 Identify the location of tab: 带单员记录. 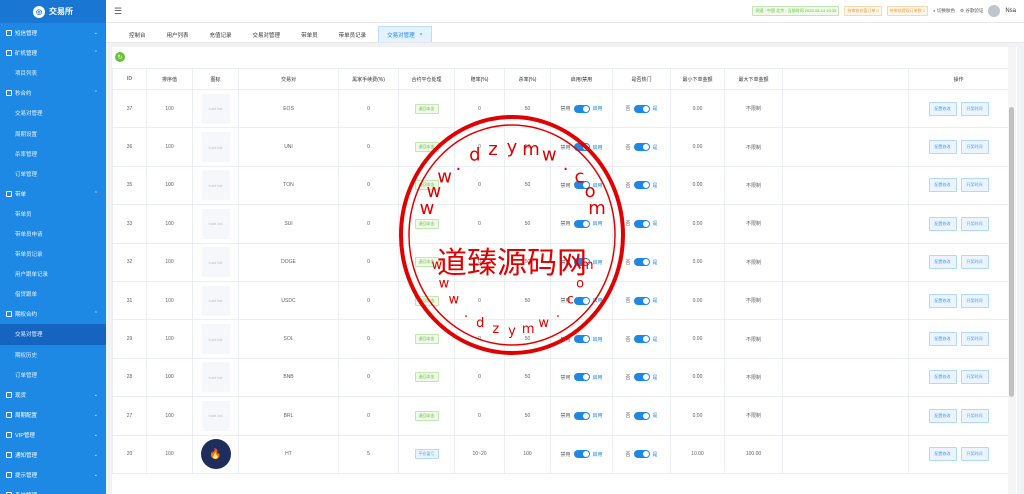
(353, 34).